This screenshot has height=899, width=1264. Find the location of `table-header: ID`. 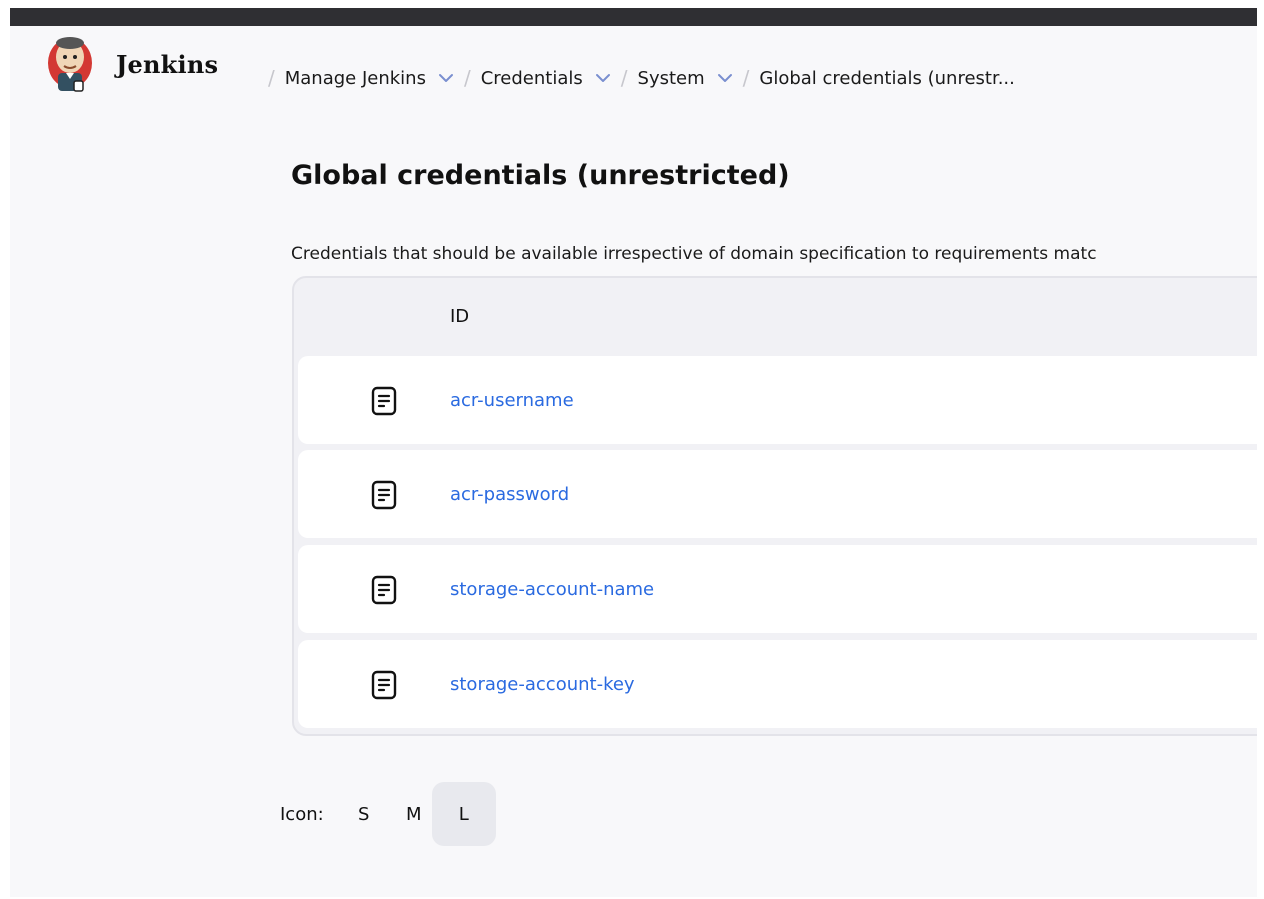

table-header: ID is located at coordinates (775, 317).